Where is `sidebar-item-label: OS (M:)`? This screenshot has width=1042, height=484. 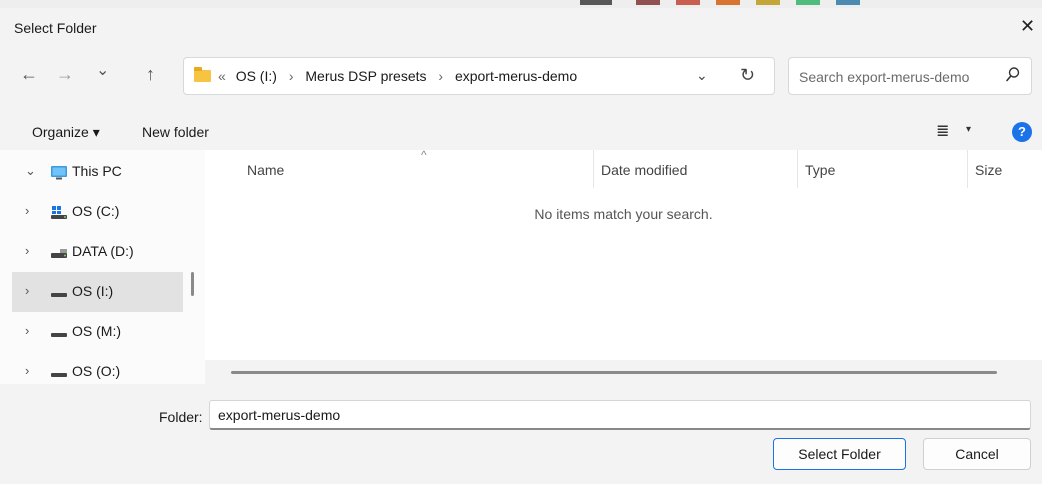
sidebar-item-label: OS (M:) is located at coordinates (96, 331).